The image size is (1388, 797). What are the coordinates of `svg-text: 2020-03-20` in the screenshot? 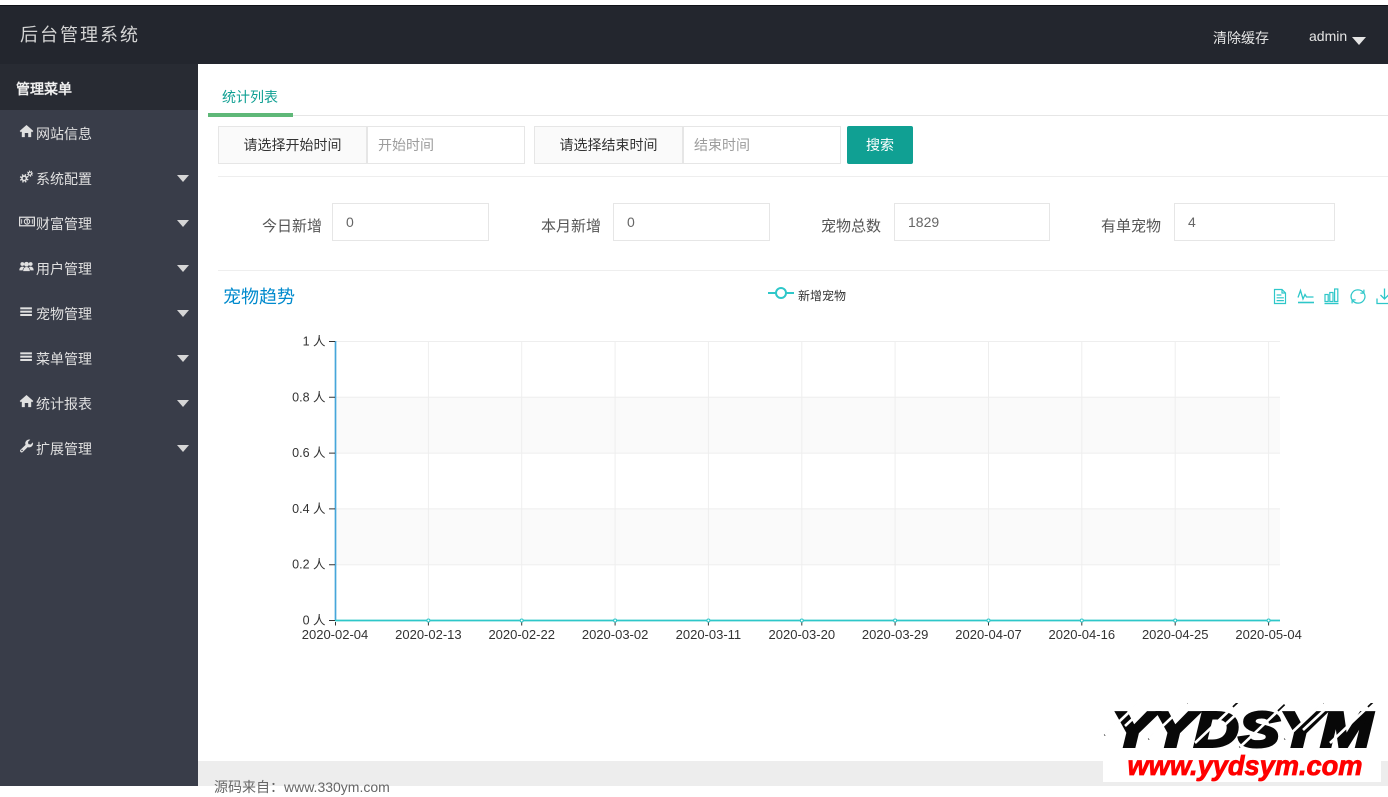 It's located at (802, 634).